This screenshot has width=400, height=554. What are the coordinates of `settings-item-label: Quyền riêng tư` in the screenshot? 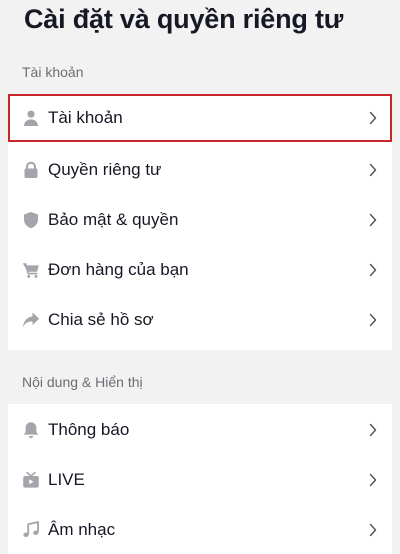 It's located at (105, 169).